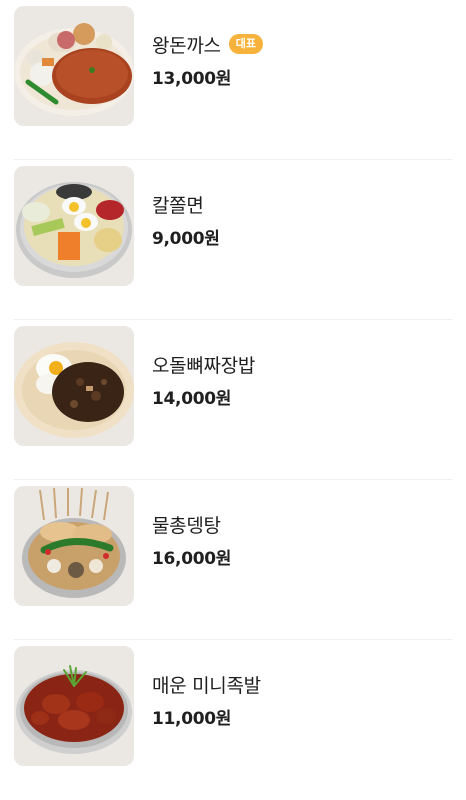  Describe the element at coordinates (203, 380) in the screenshot. I see `menu-item-info: 오돌뼈짜장밥 14,000원` at that location.